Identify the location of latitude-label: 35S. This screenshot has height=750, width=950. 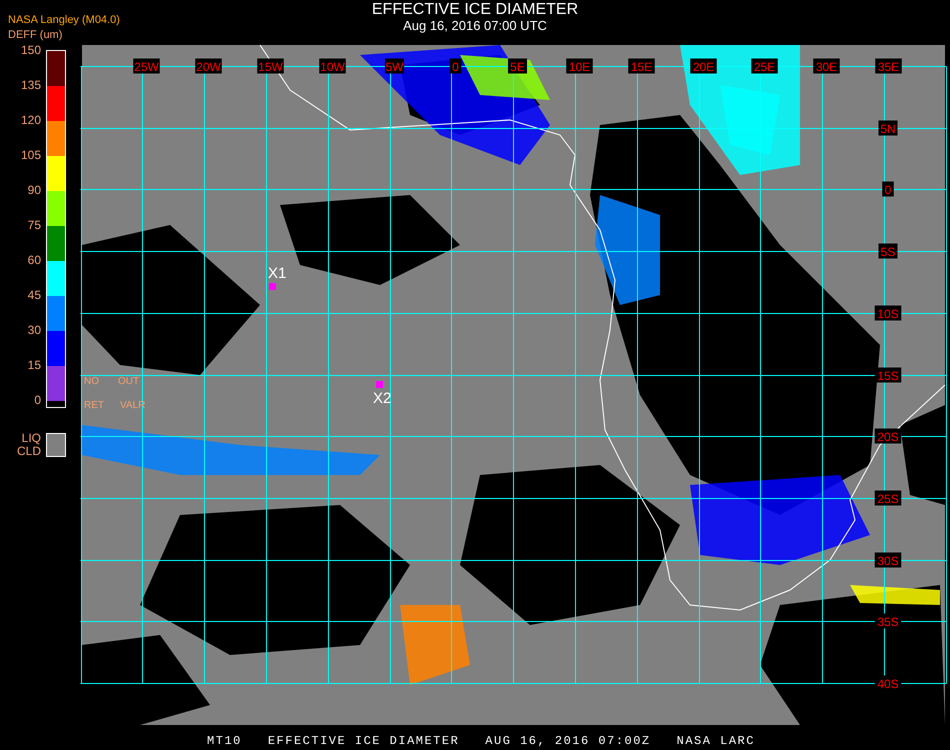
(888, 621).